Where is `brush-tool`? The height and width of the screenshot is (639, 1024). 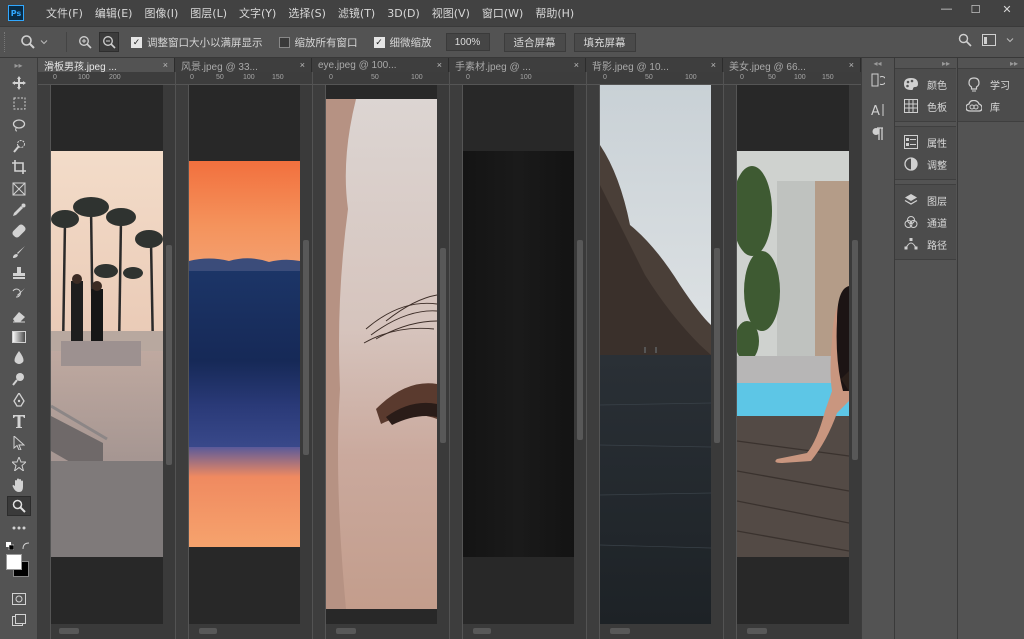 brush-tool is located at coordinates (19, 252).